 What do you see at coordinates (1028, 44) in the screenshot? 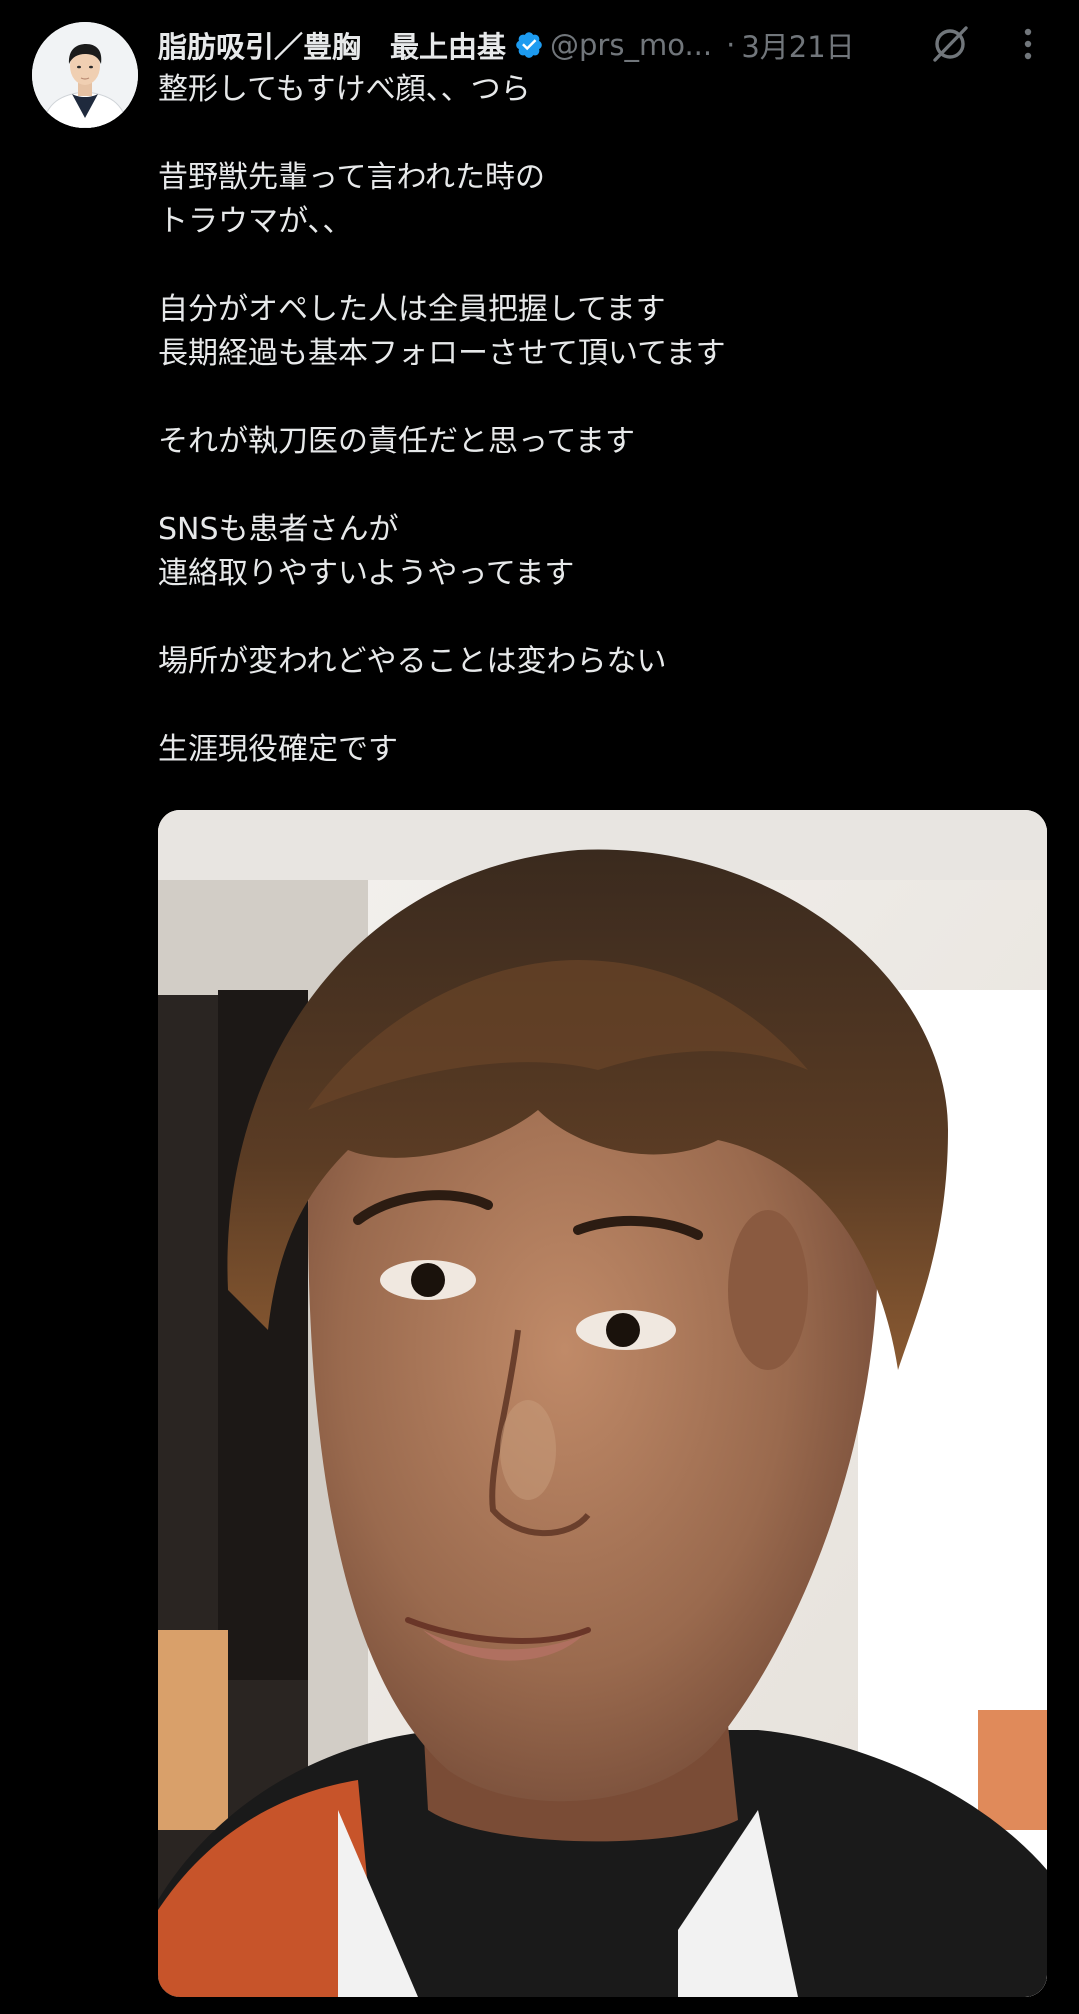
I see `more-dots-icon` at bounding box center [1028, 44].